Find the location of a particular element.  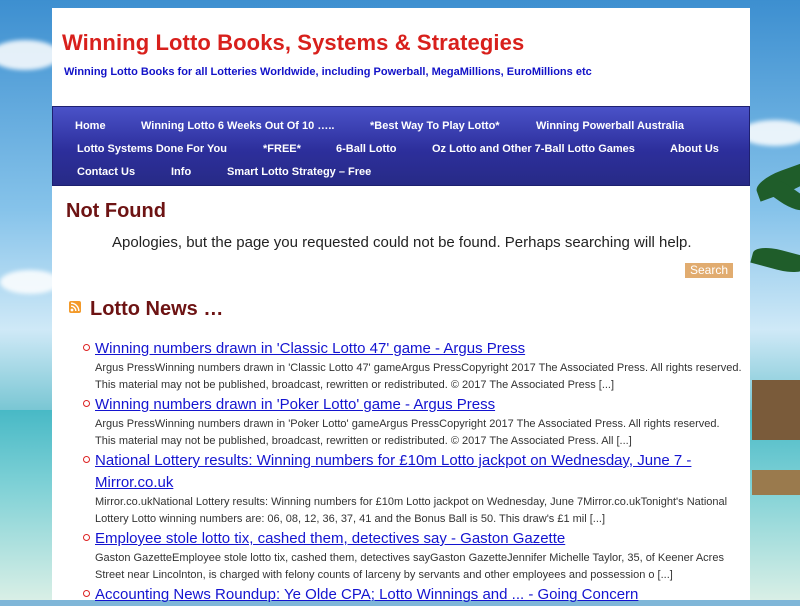

nav-item-winning-powerball-australia: Winning Powerball Australia is located at coordinates (610, 126).